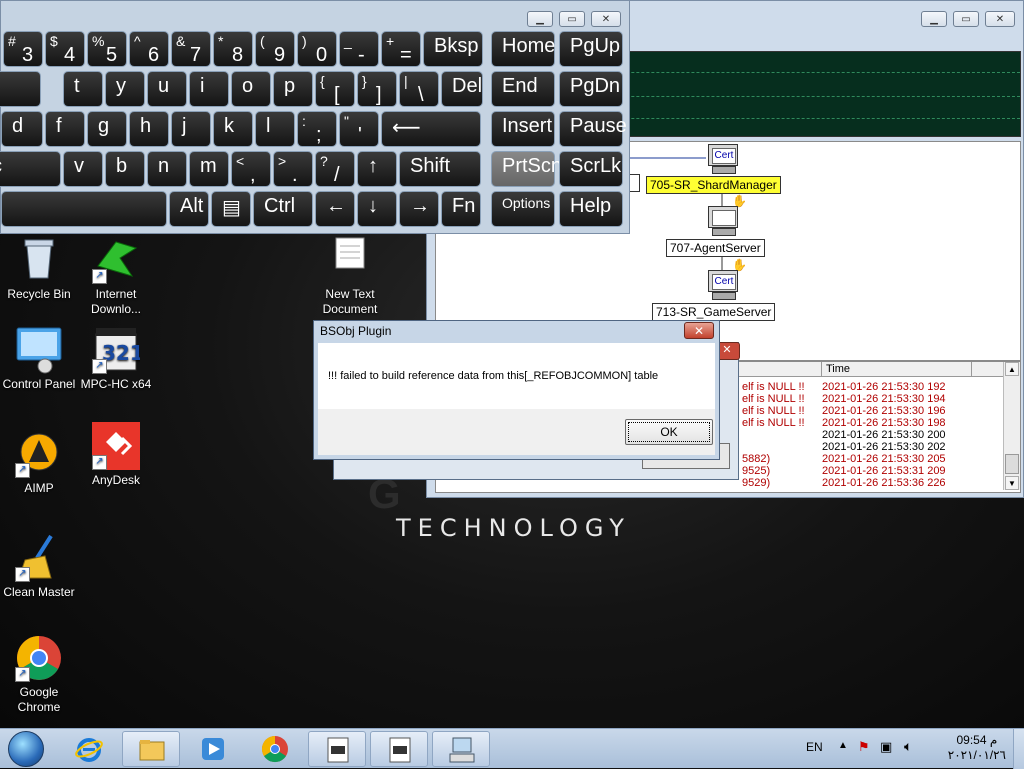 The width and height of the screenshot is (1024, 769). Describe the element at coordinates (83, 89) in the screenshot. I see `key-t: t` at that location.